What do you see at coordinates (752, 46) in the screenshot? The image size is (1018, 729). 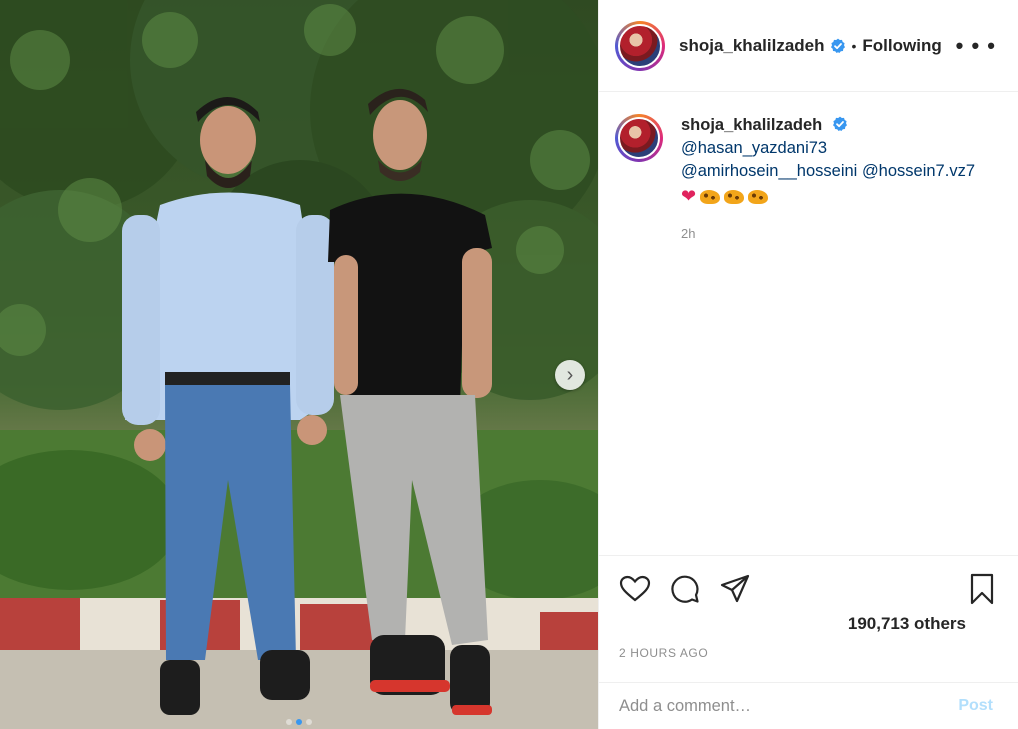 I see `username-link: shoja_khalilzadeh` at bounding box center [752, 46].